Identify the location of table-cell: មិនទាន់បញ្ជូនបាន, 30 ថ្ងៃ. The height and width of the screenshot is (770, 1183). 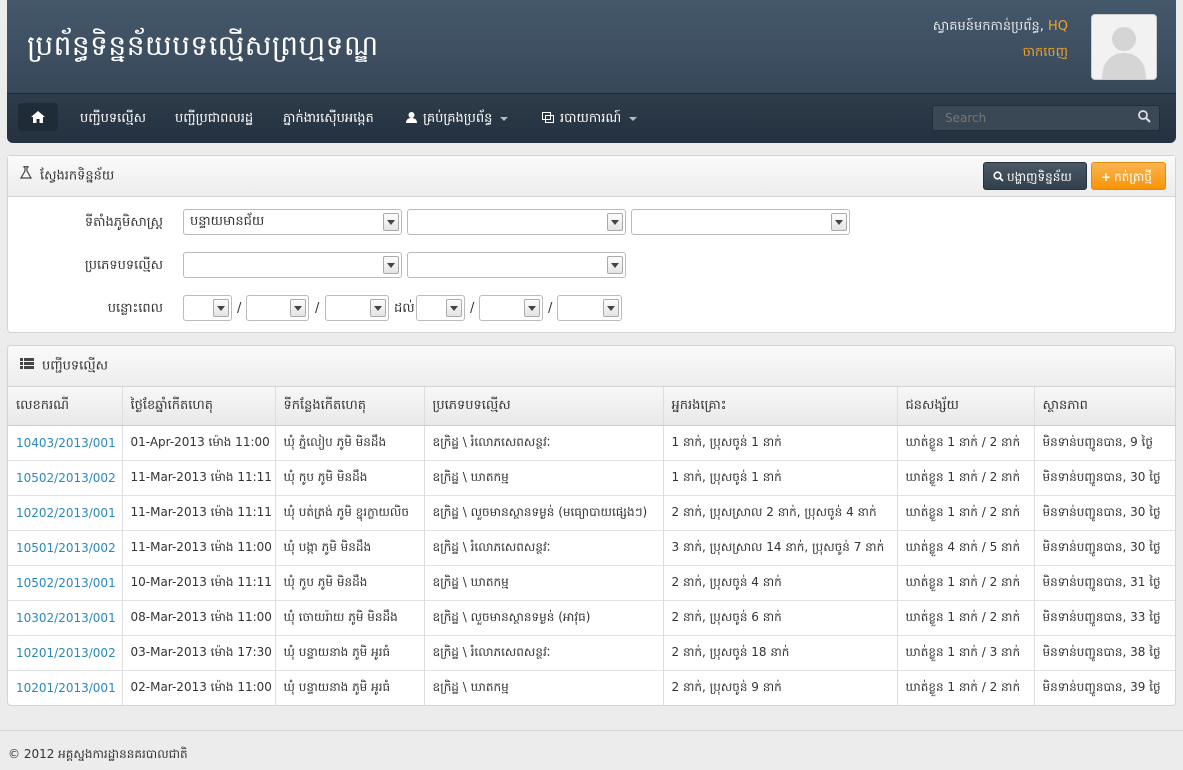
(1104, 548).